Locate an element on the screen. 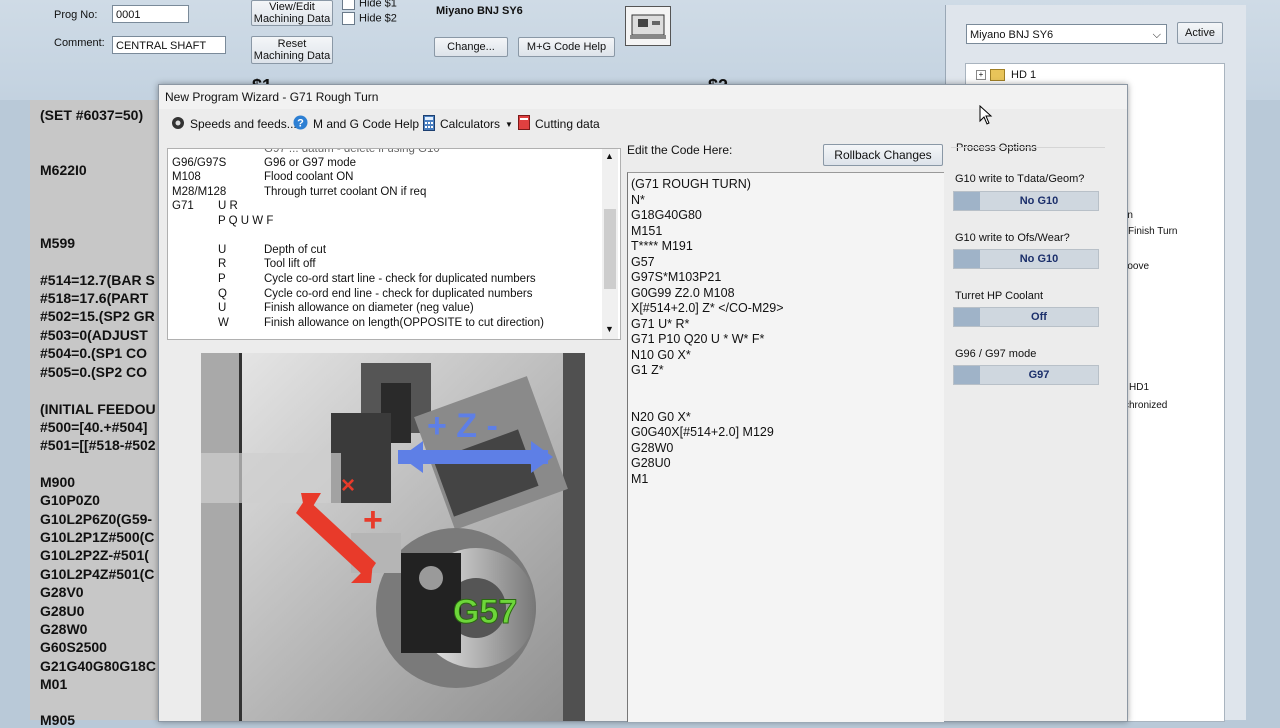 Image resolution: width=1280 pixels, height=728 pixels. code-editor-line: G57 is located at coordinates (643, 262).